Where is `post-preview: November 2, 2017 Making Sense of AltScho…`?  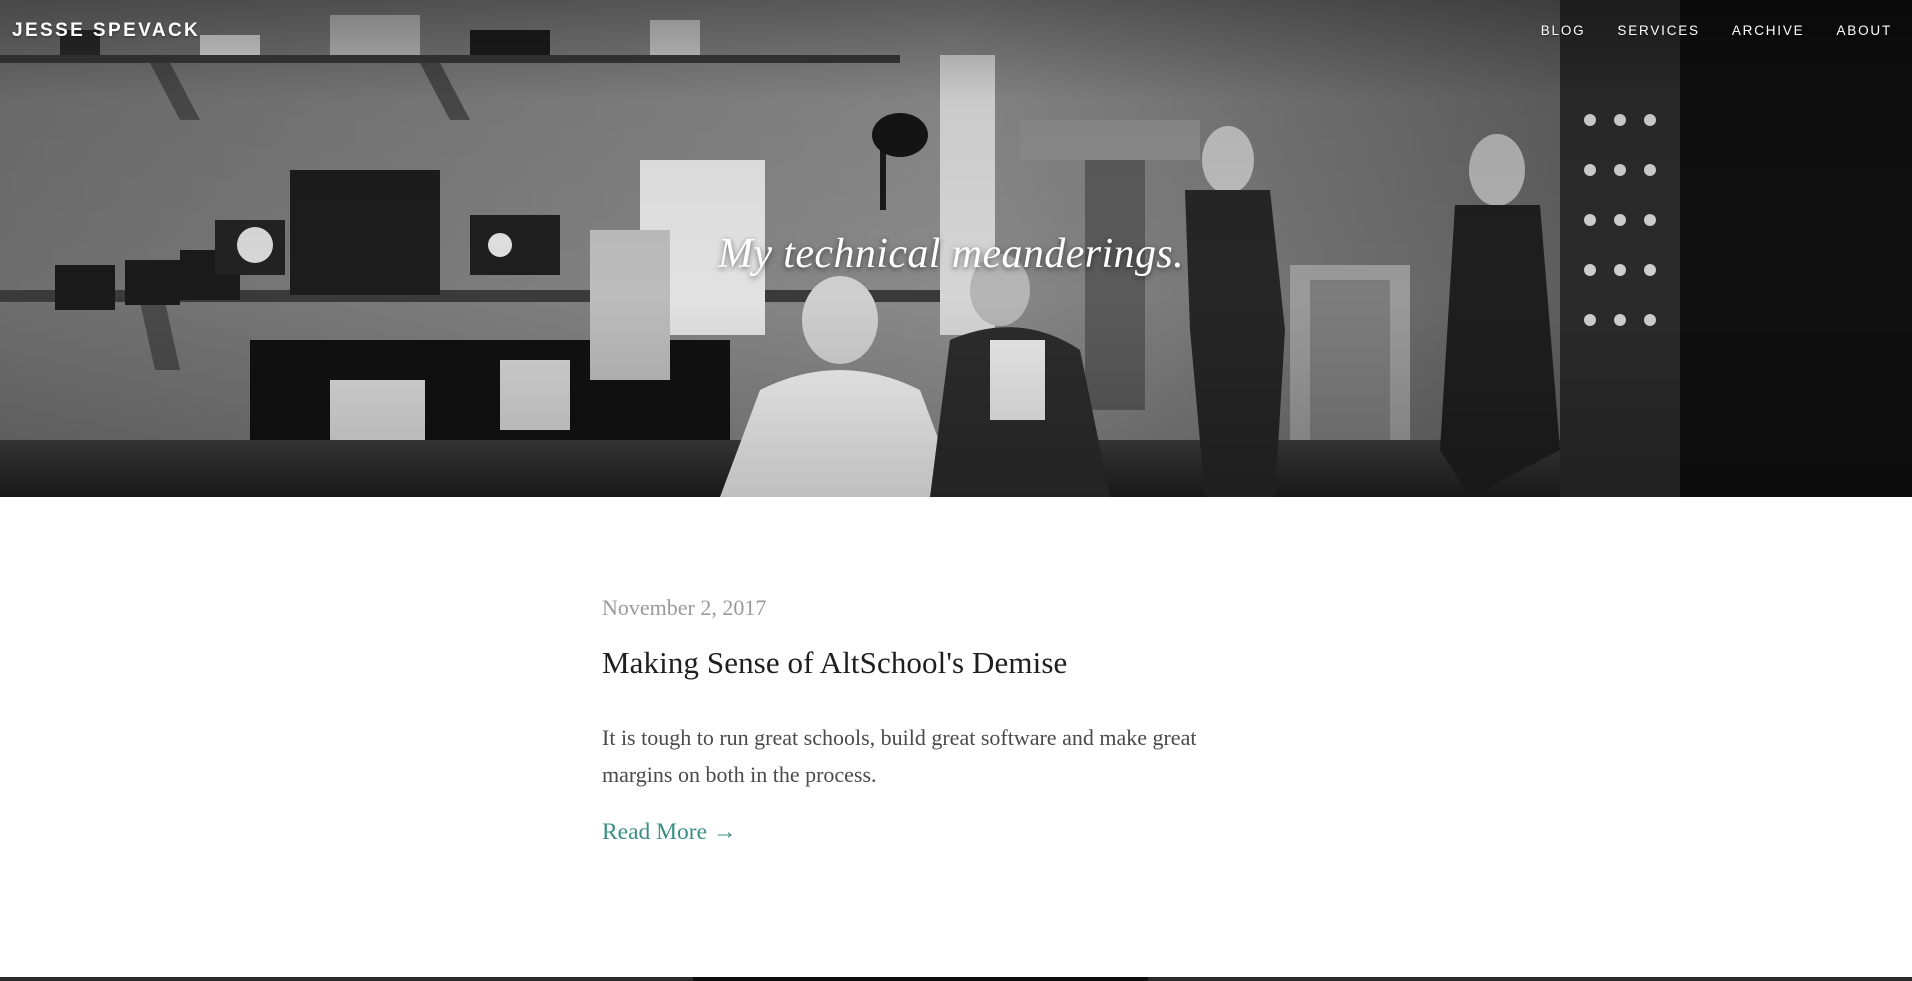
post-preview: November 2, 2017 Making Sense of AltScho… is located at coordinates (922, 720).